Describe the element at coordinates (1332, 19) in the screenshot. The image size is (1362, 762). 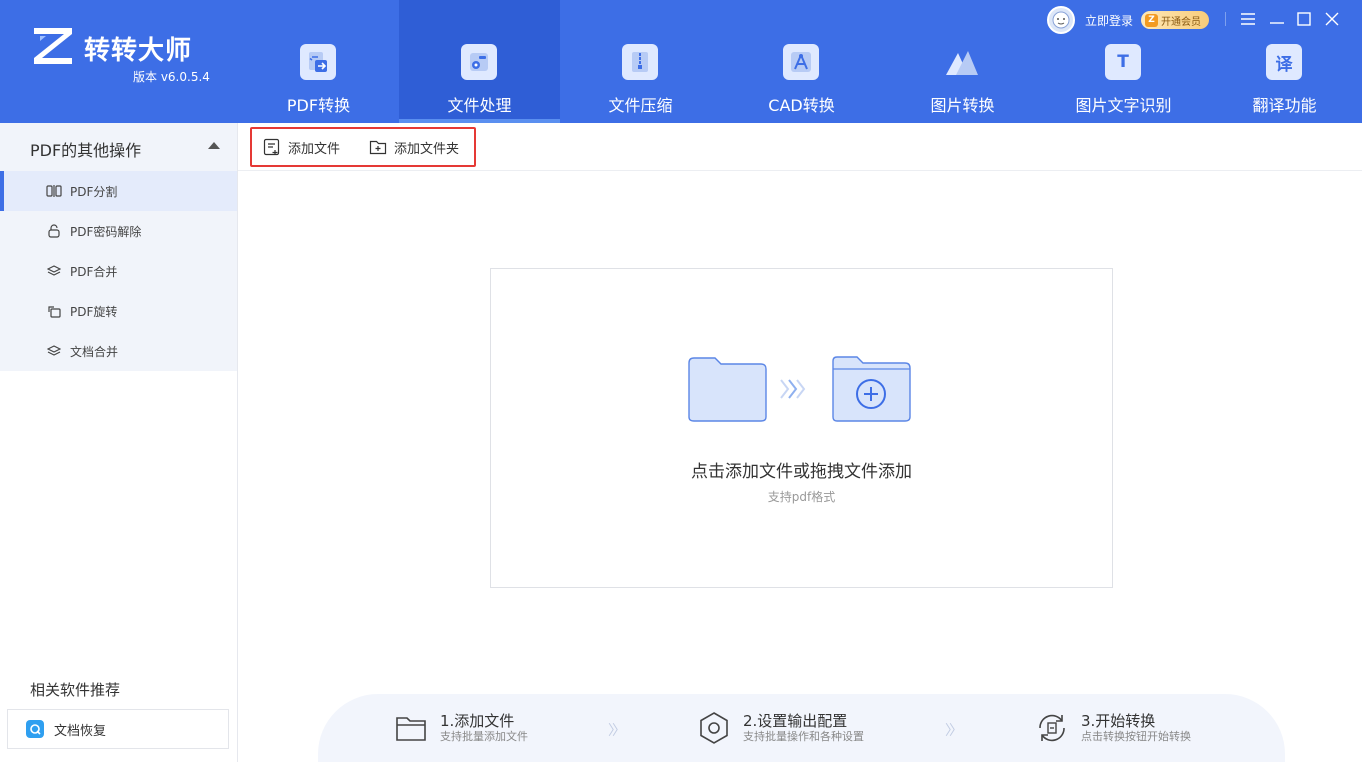
I see `close-icon` at that location.